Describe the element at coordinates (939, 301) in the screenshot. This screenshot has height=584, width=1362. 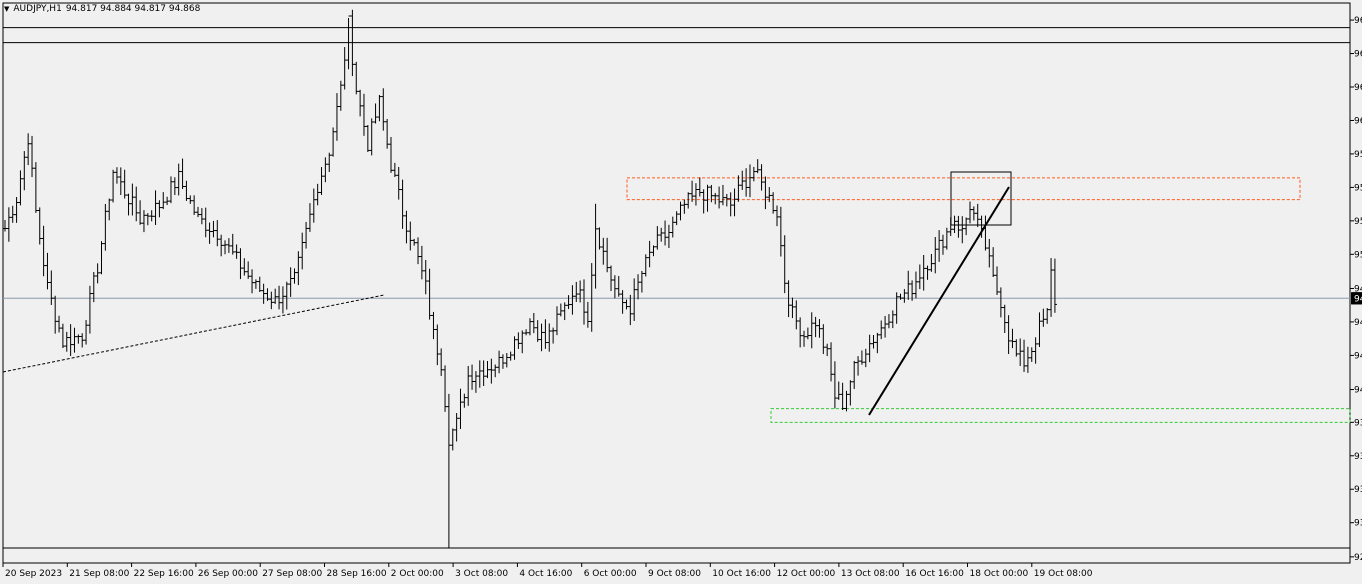
I see `uptrend-line` at that location.